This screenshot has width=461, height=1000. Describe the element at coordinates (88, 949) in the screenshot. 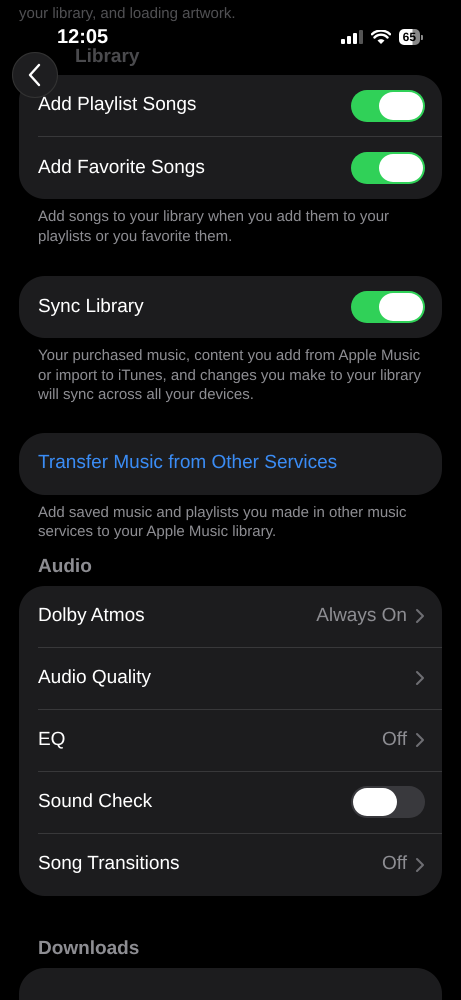

I see `section-header: Downloads` at that location.